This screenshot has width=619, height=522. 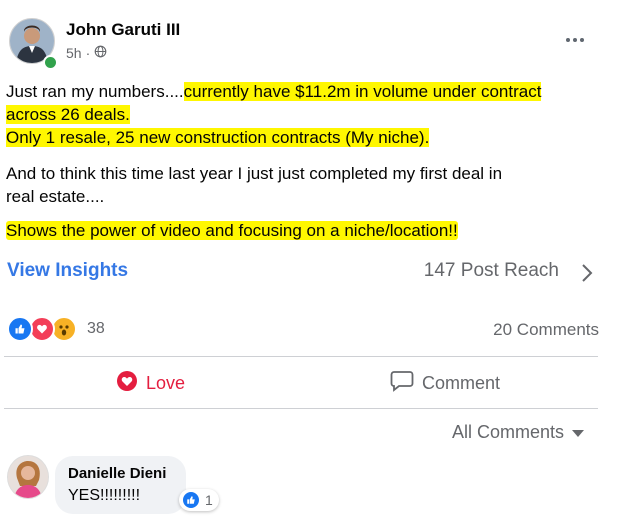 What do you see at coordinates (127, 383) in the screenshot?
I see `love-icon` at bounding box center [127, 383].